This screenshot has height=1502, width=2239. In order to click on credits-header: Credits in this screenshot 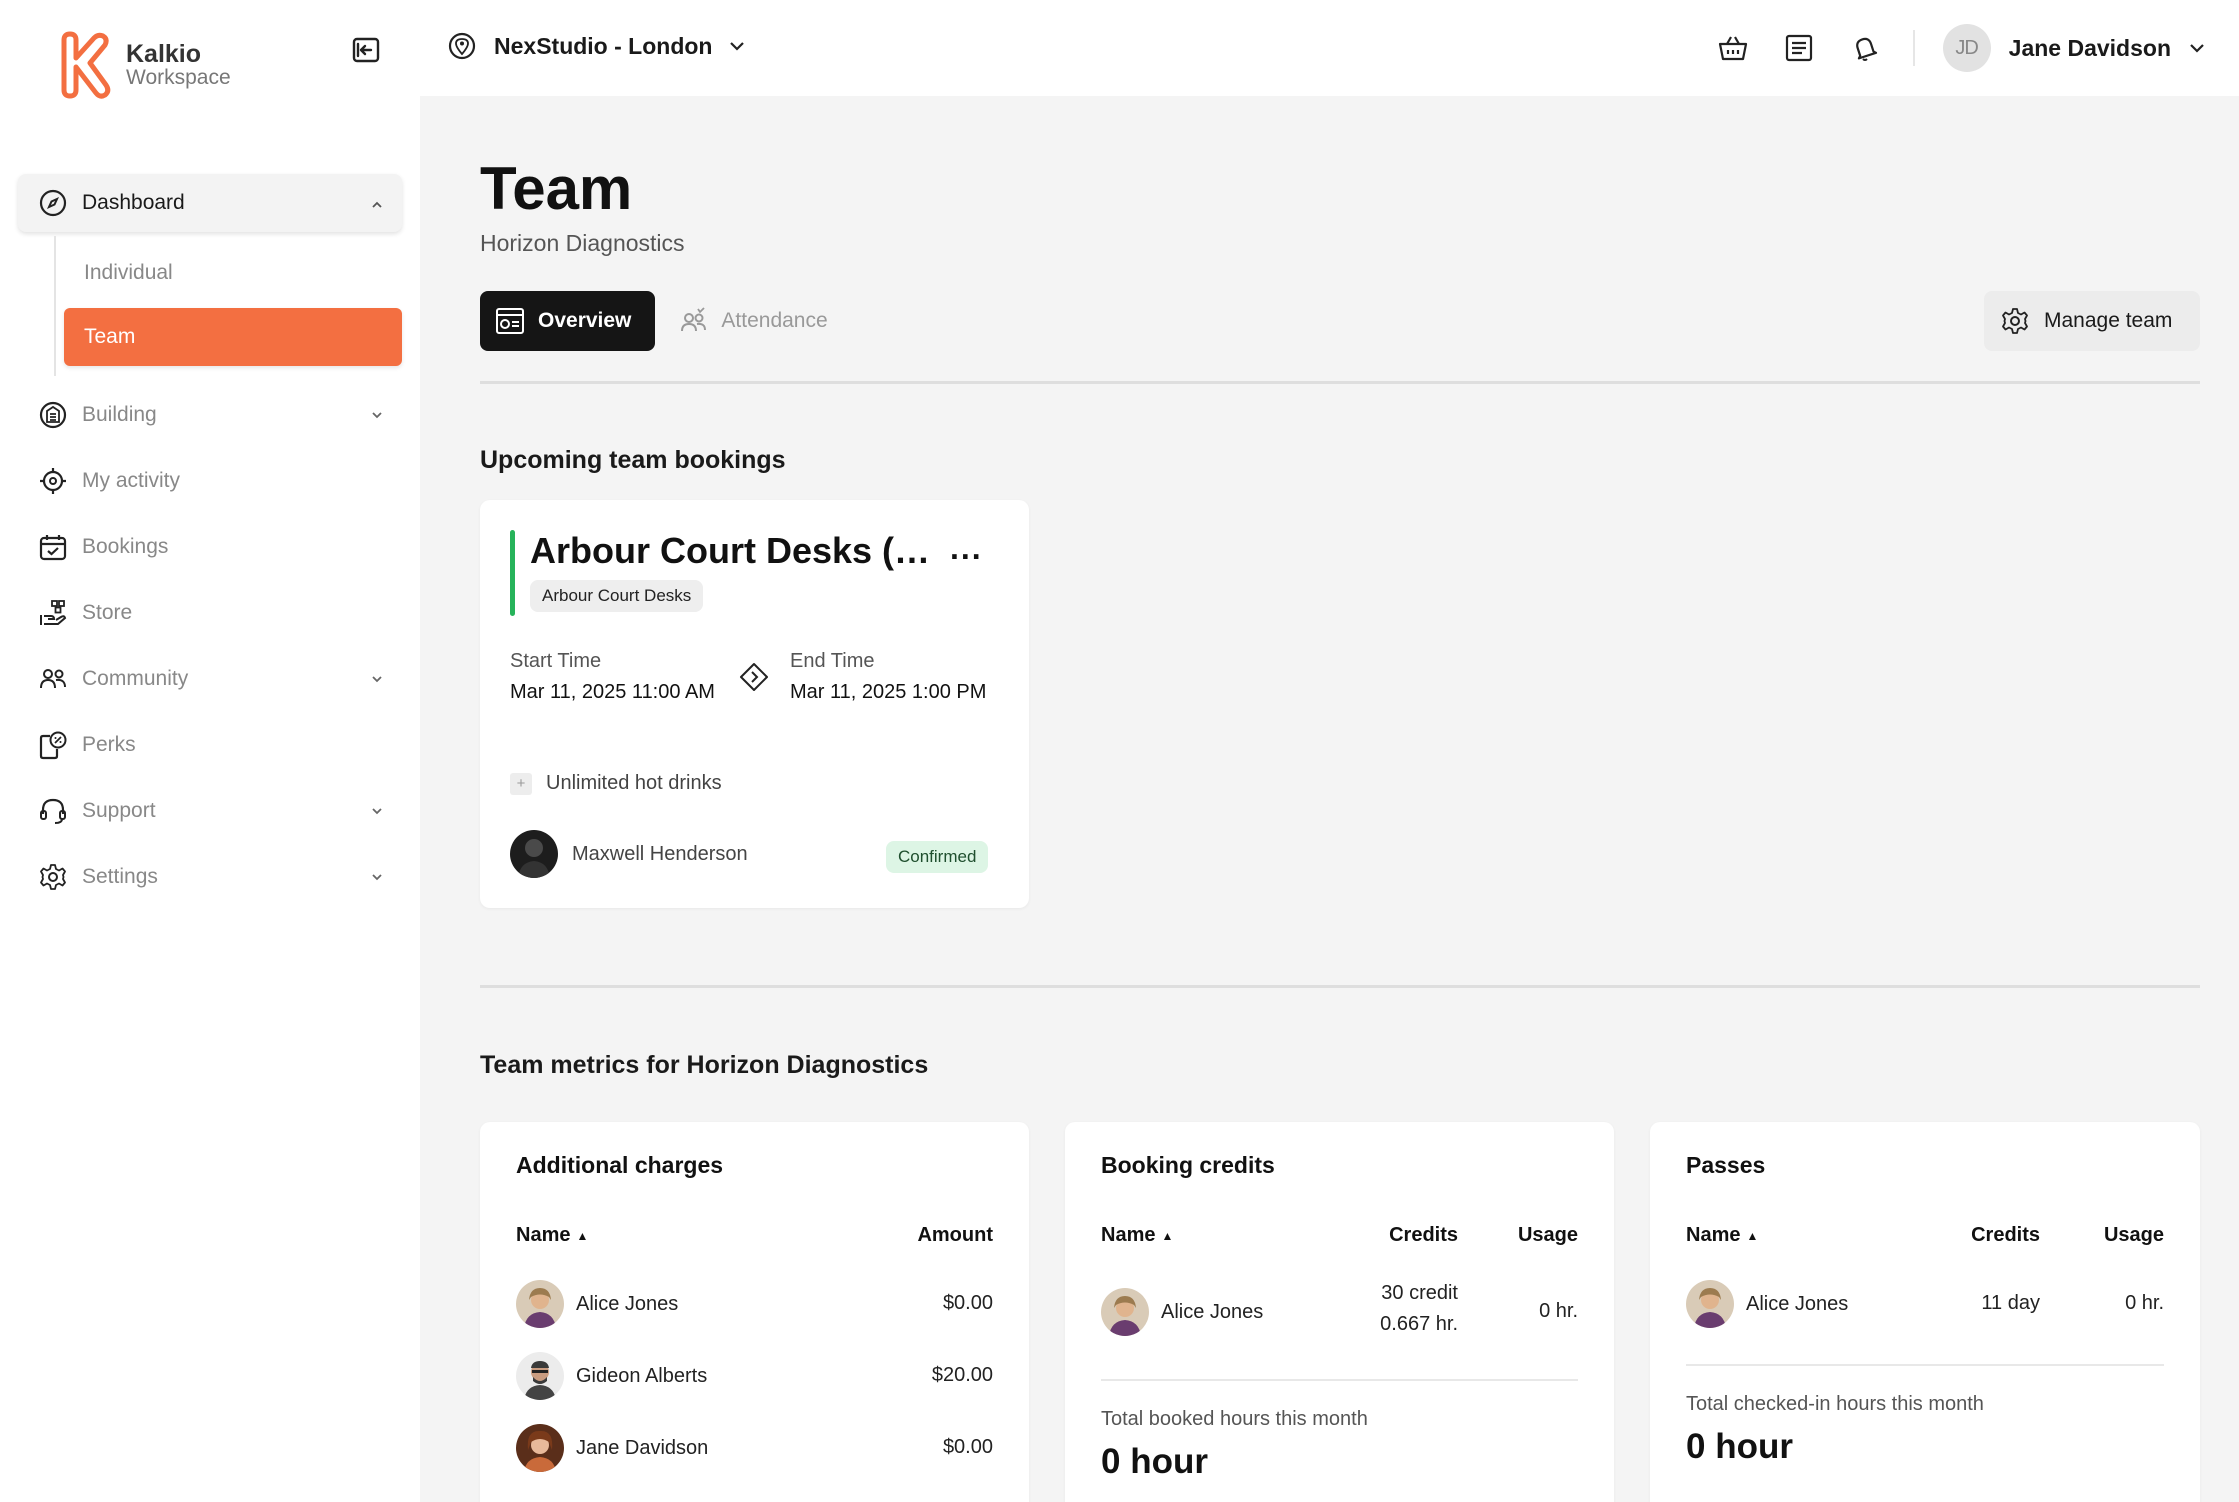, I will do `click(1423, 1235)`.